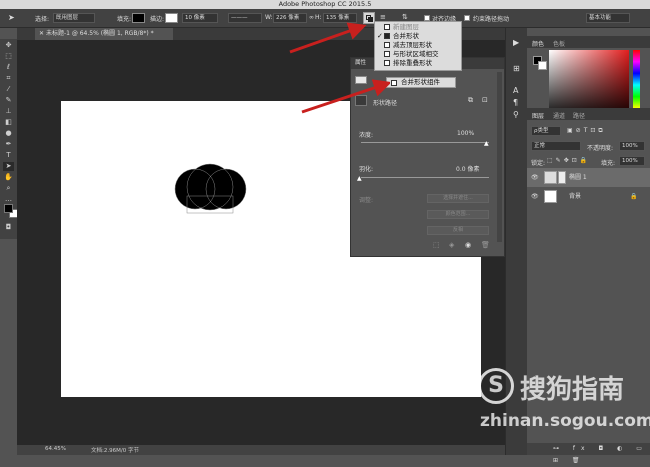 This screenshot has height=467, width=650. Describe the element at coordinates (8, 89) in the screenshot. I see `eyedropper-tool-icon: ⁄` at that location.